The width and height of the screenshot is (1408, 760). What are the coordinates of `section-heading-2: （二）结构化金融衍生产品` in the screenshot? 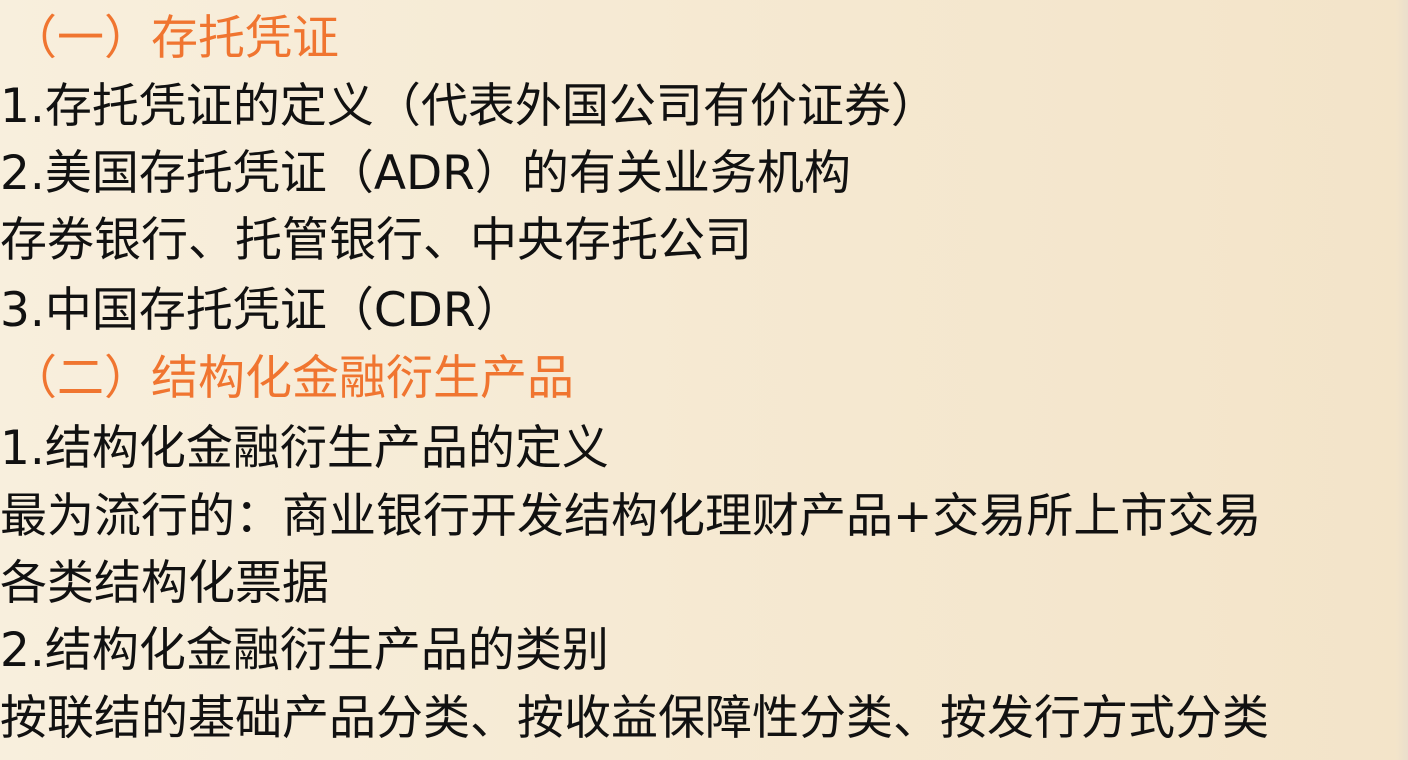 It's located at (292, 378).